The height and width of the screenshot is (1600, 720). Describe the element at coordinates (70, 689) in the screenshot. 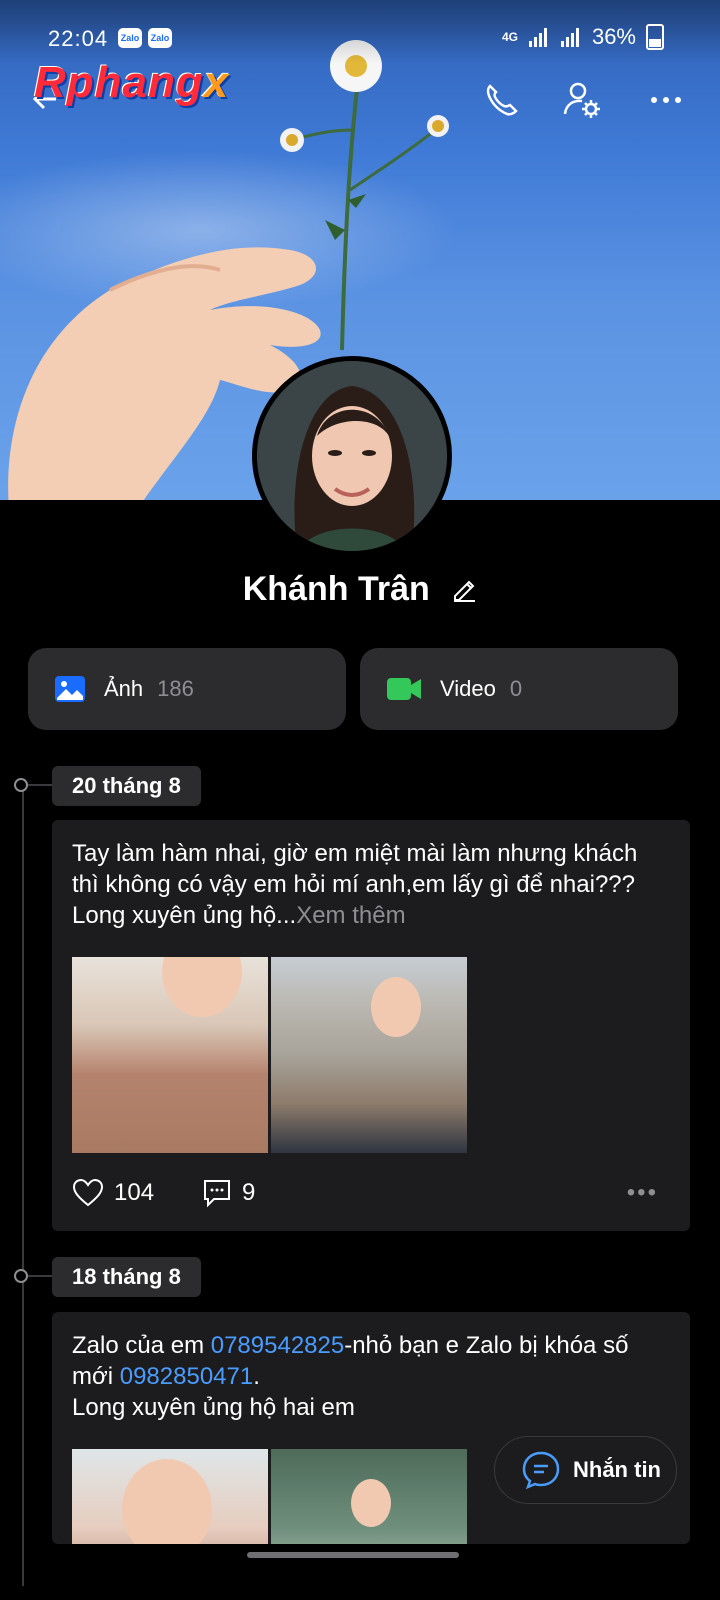

I see `photo-gallery-icon` at that location.